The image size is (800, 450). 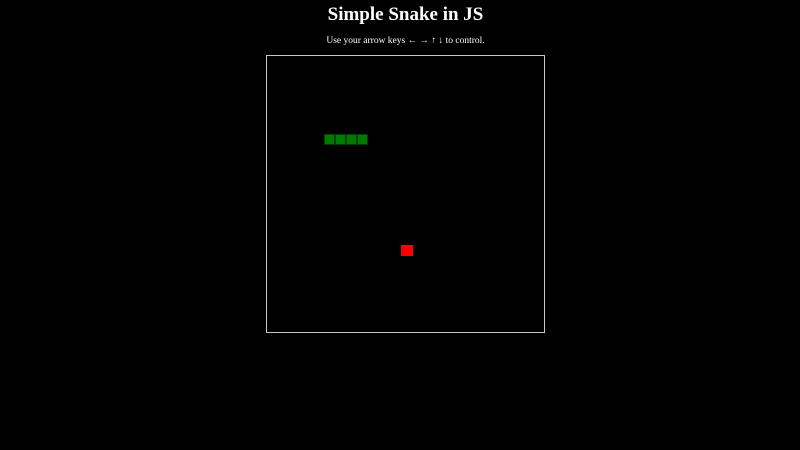 I want to click on page-title: Simple Snake in JS, so click(x=405, y=14).